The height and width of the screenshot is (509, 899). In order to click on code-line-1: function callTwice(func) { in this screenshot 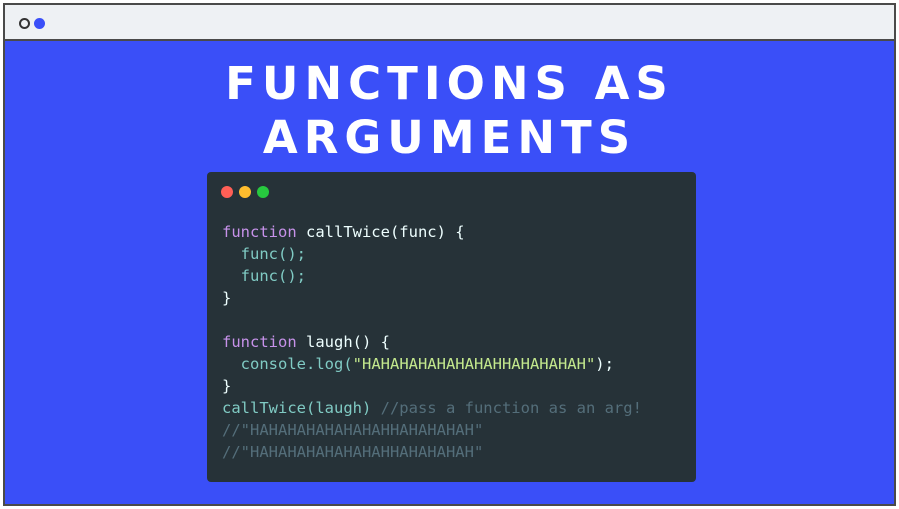, I will do `click(343, 232)`.